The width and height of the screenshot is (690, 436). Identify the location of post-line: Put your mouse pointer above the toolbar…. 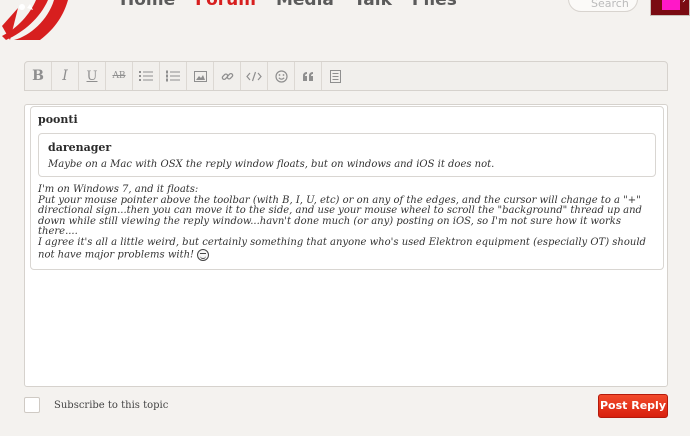
(340, 216).